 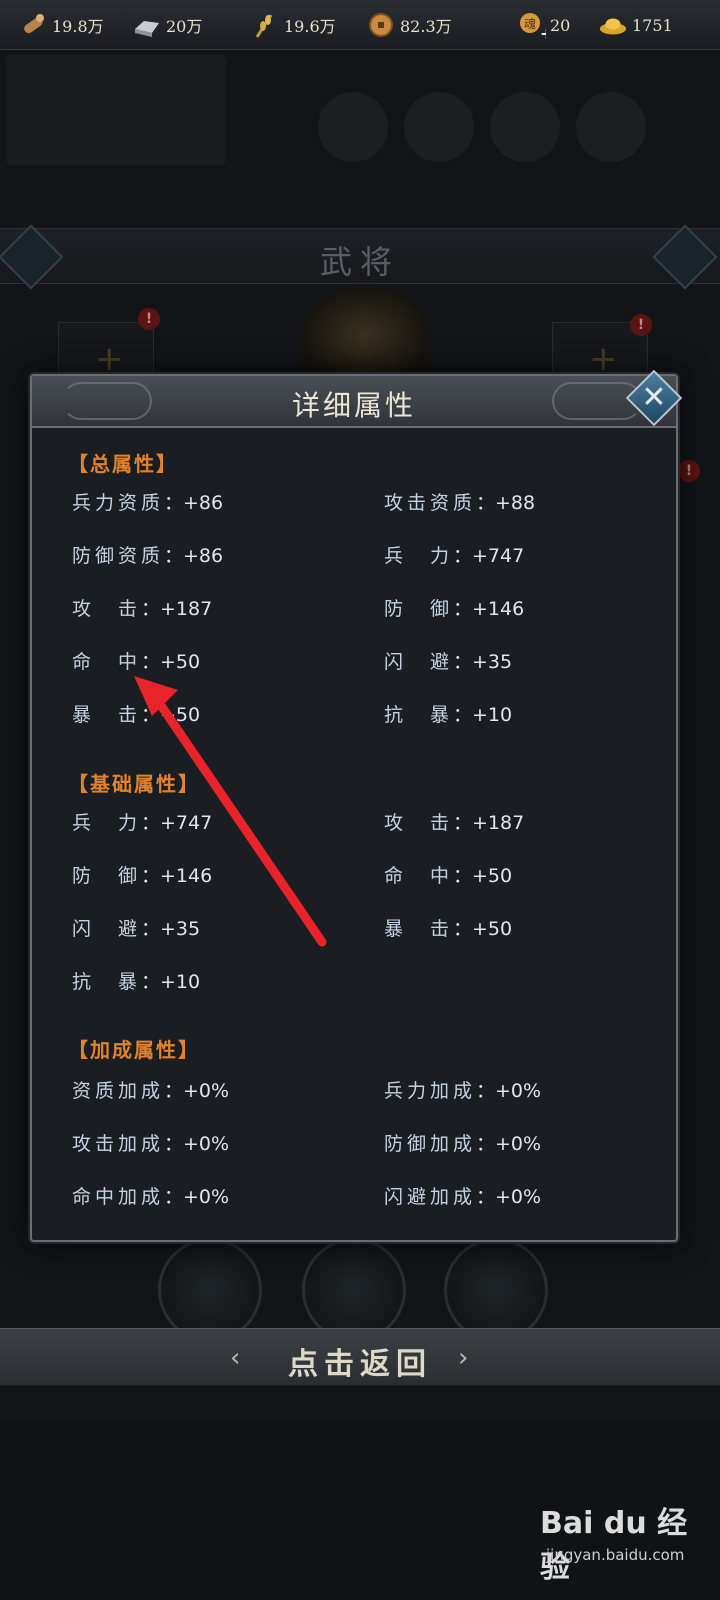 I want to click on resource-wood: 19.8万, so click(x=61, y=25).